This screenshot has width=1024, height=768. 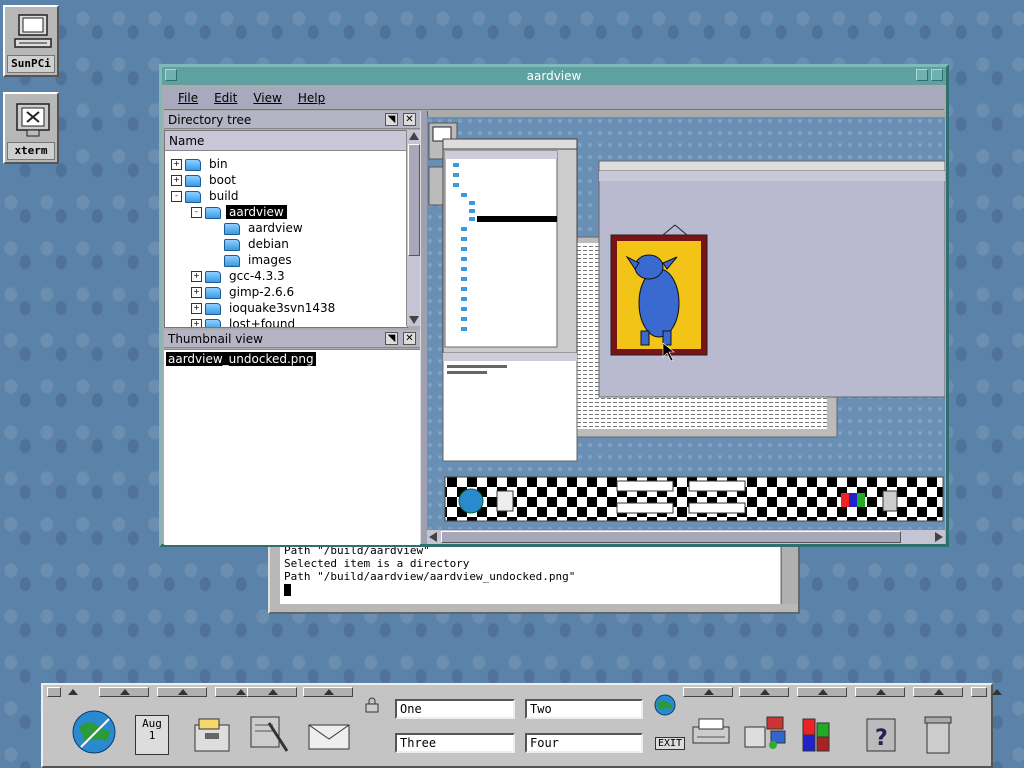 What do you see at coordinates (584, 743) in the screenshot?
I see `workspace-four: Four` at bounding box center [584, 743].